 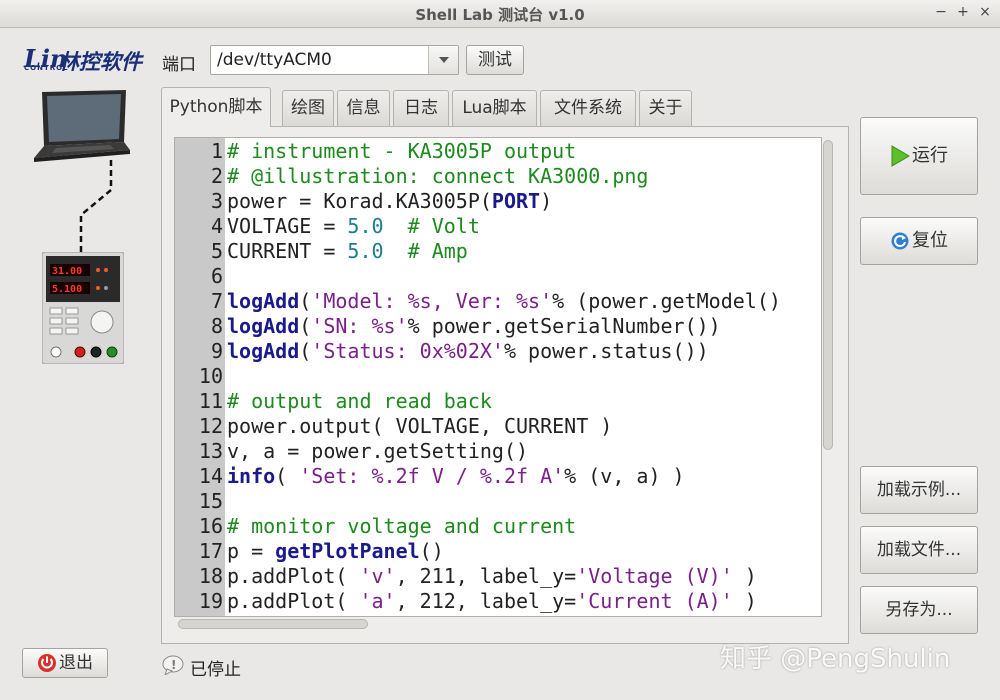 I want to click on company-logo: Lin CONTROL 林控软件, so click(x=82, y=59).